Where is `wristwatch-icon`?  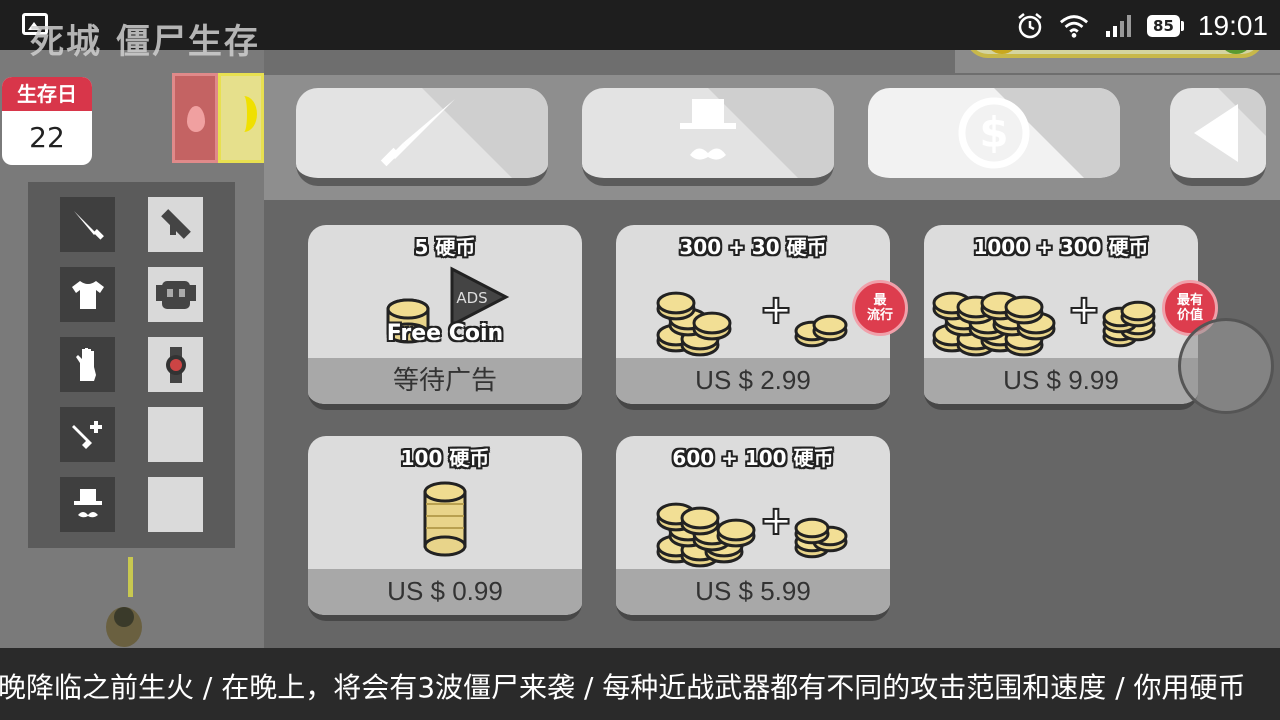 wristwatch-icon is located at coordinates (175, 364).